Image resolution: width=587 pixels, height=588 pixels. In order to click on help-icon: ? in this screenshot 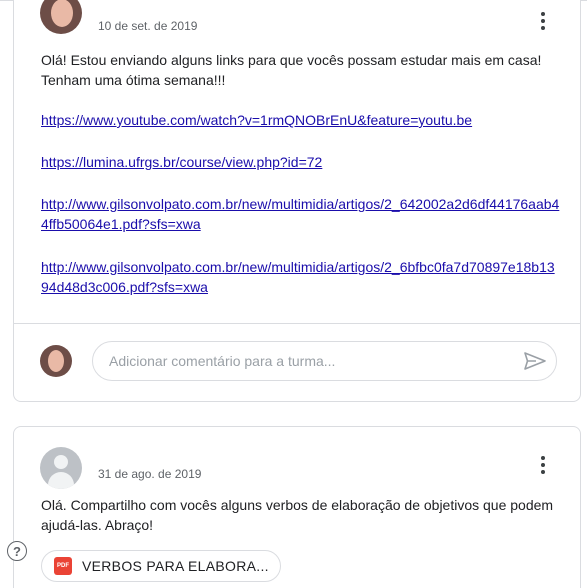, I will do `click(17, 551)`.